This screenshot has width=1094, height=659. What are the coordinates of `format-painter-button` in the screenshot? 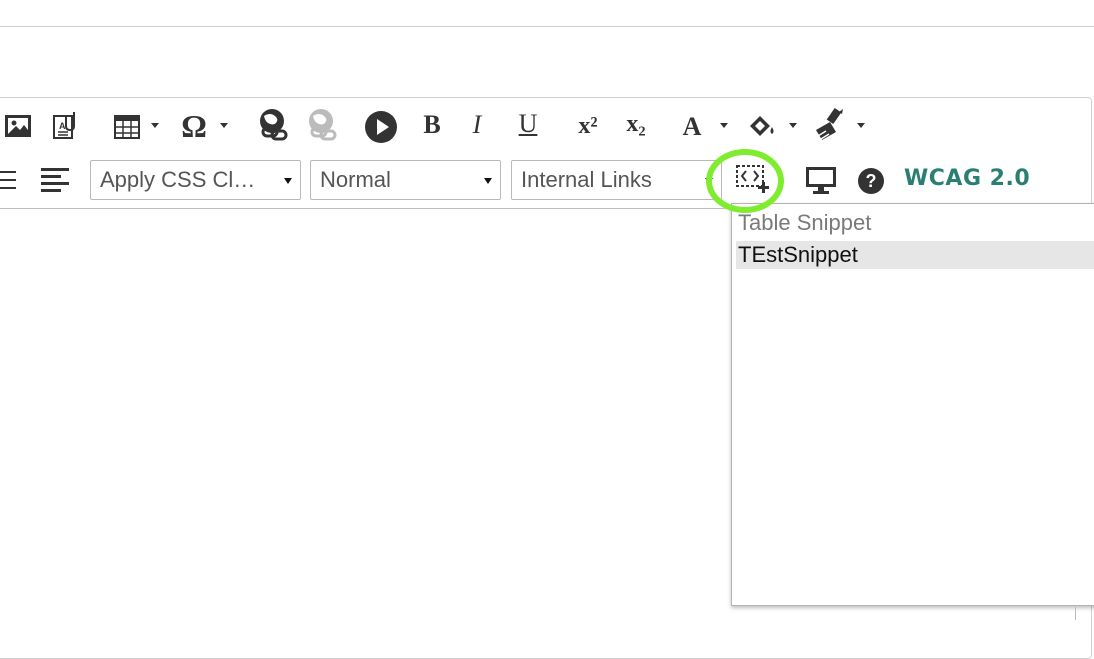 It's located at (831, 125).